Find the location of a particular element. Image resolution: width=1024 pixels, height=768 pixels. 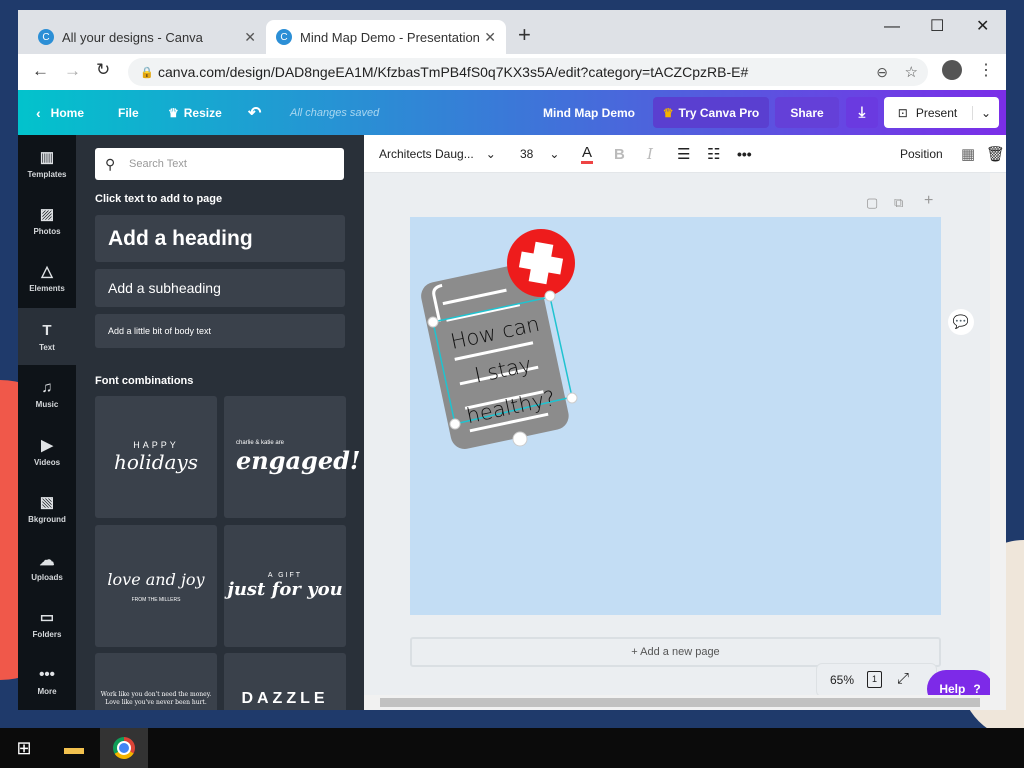

tab-title: Mind Map Demo - Presentation is located at coordinates (390, 37).